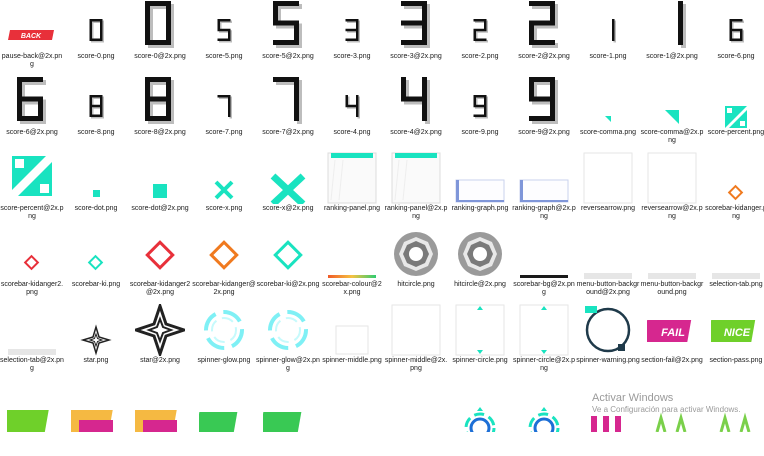  Describe the element at coordinates (544, 406) in the screenshot. I see `ring-partial-icon` at that location.